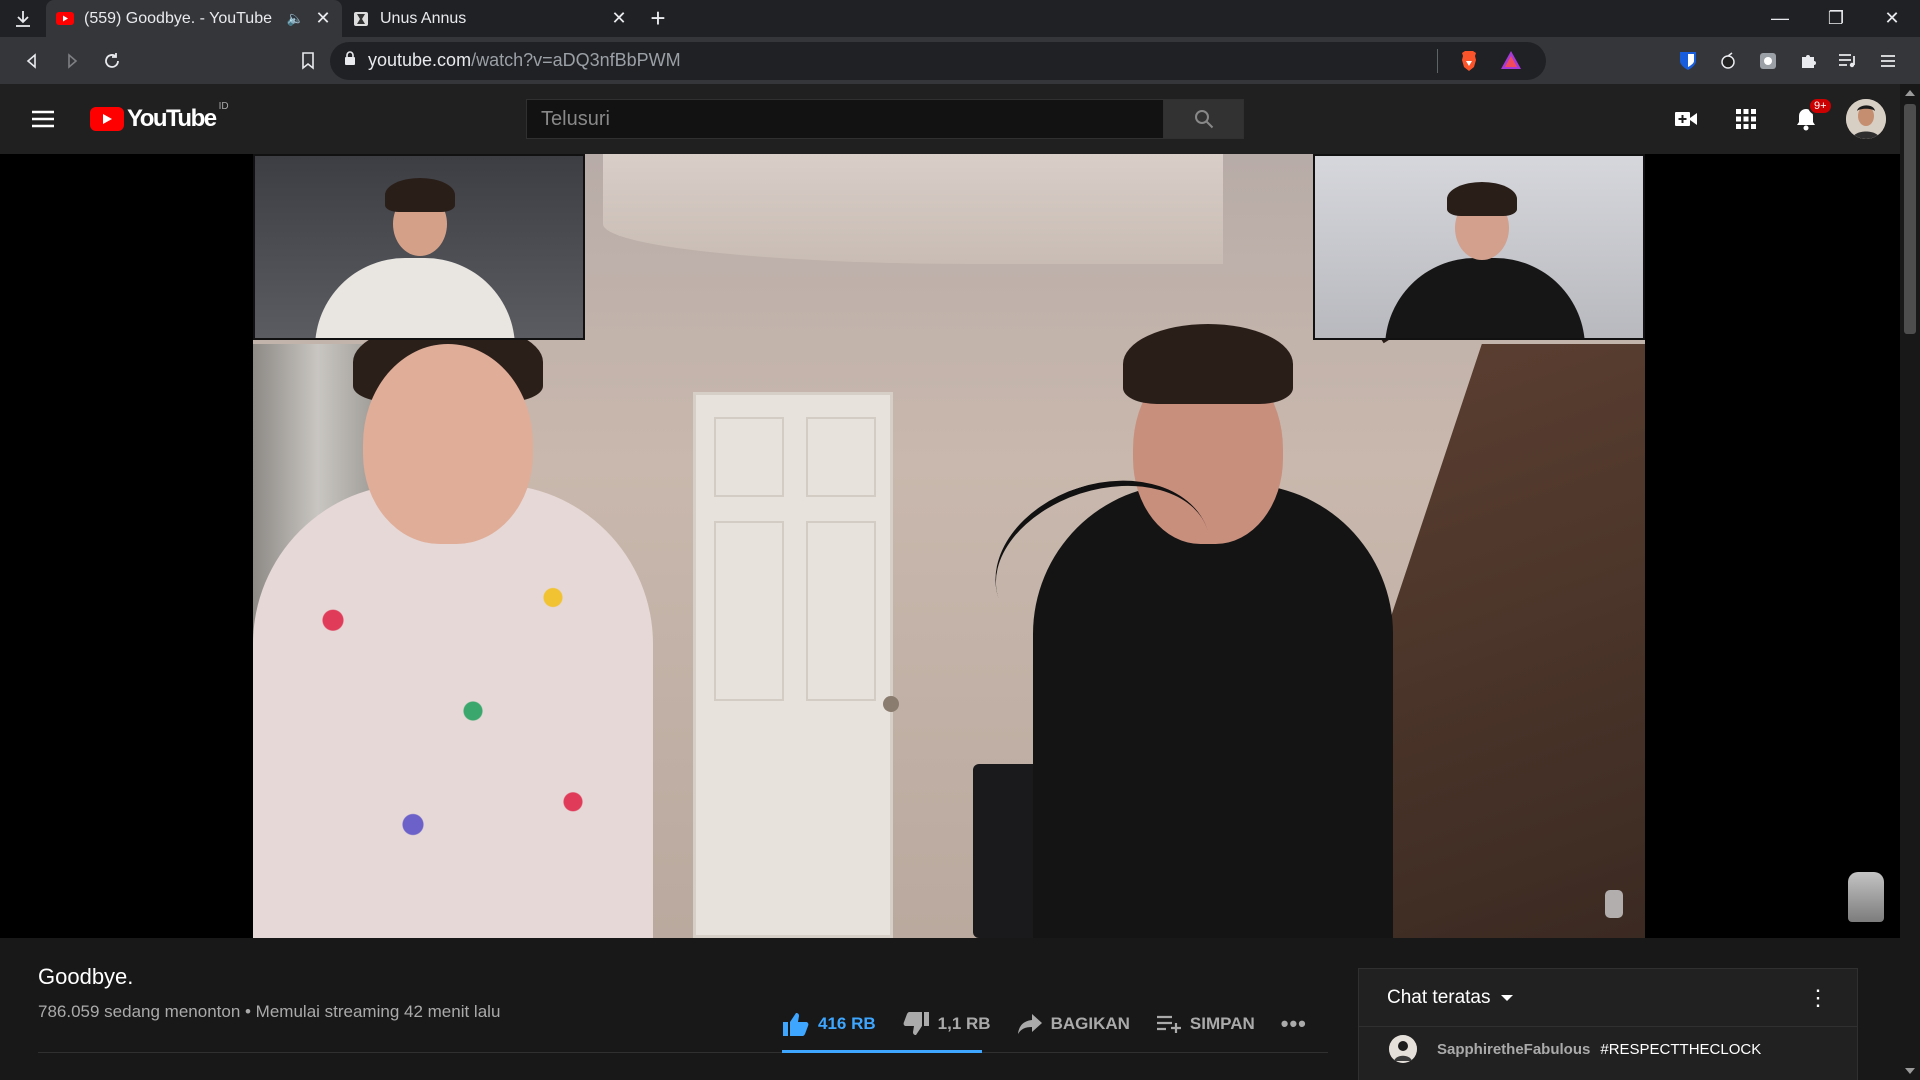 The image size is (1920, 1080). Describe the element at coordinates (913, 209) in the screenshot. I see `video-scene-ceiling` at that location.